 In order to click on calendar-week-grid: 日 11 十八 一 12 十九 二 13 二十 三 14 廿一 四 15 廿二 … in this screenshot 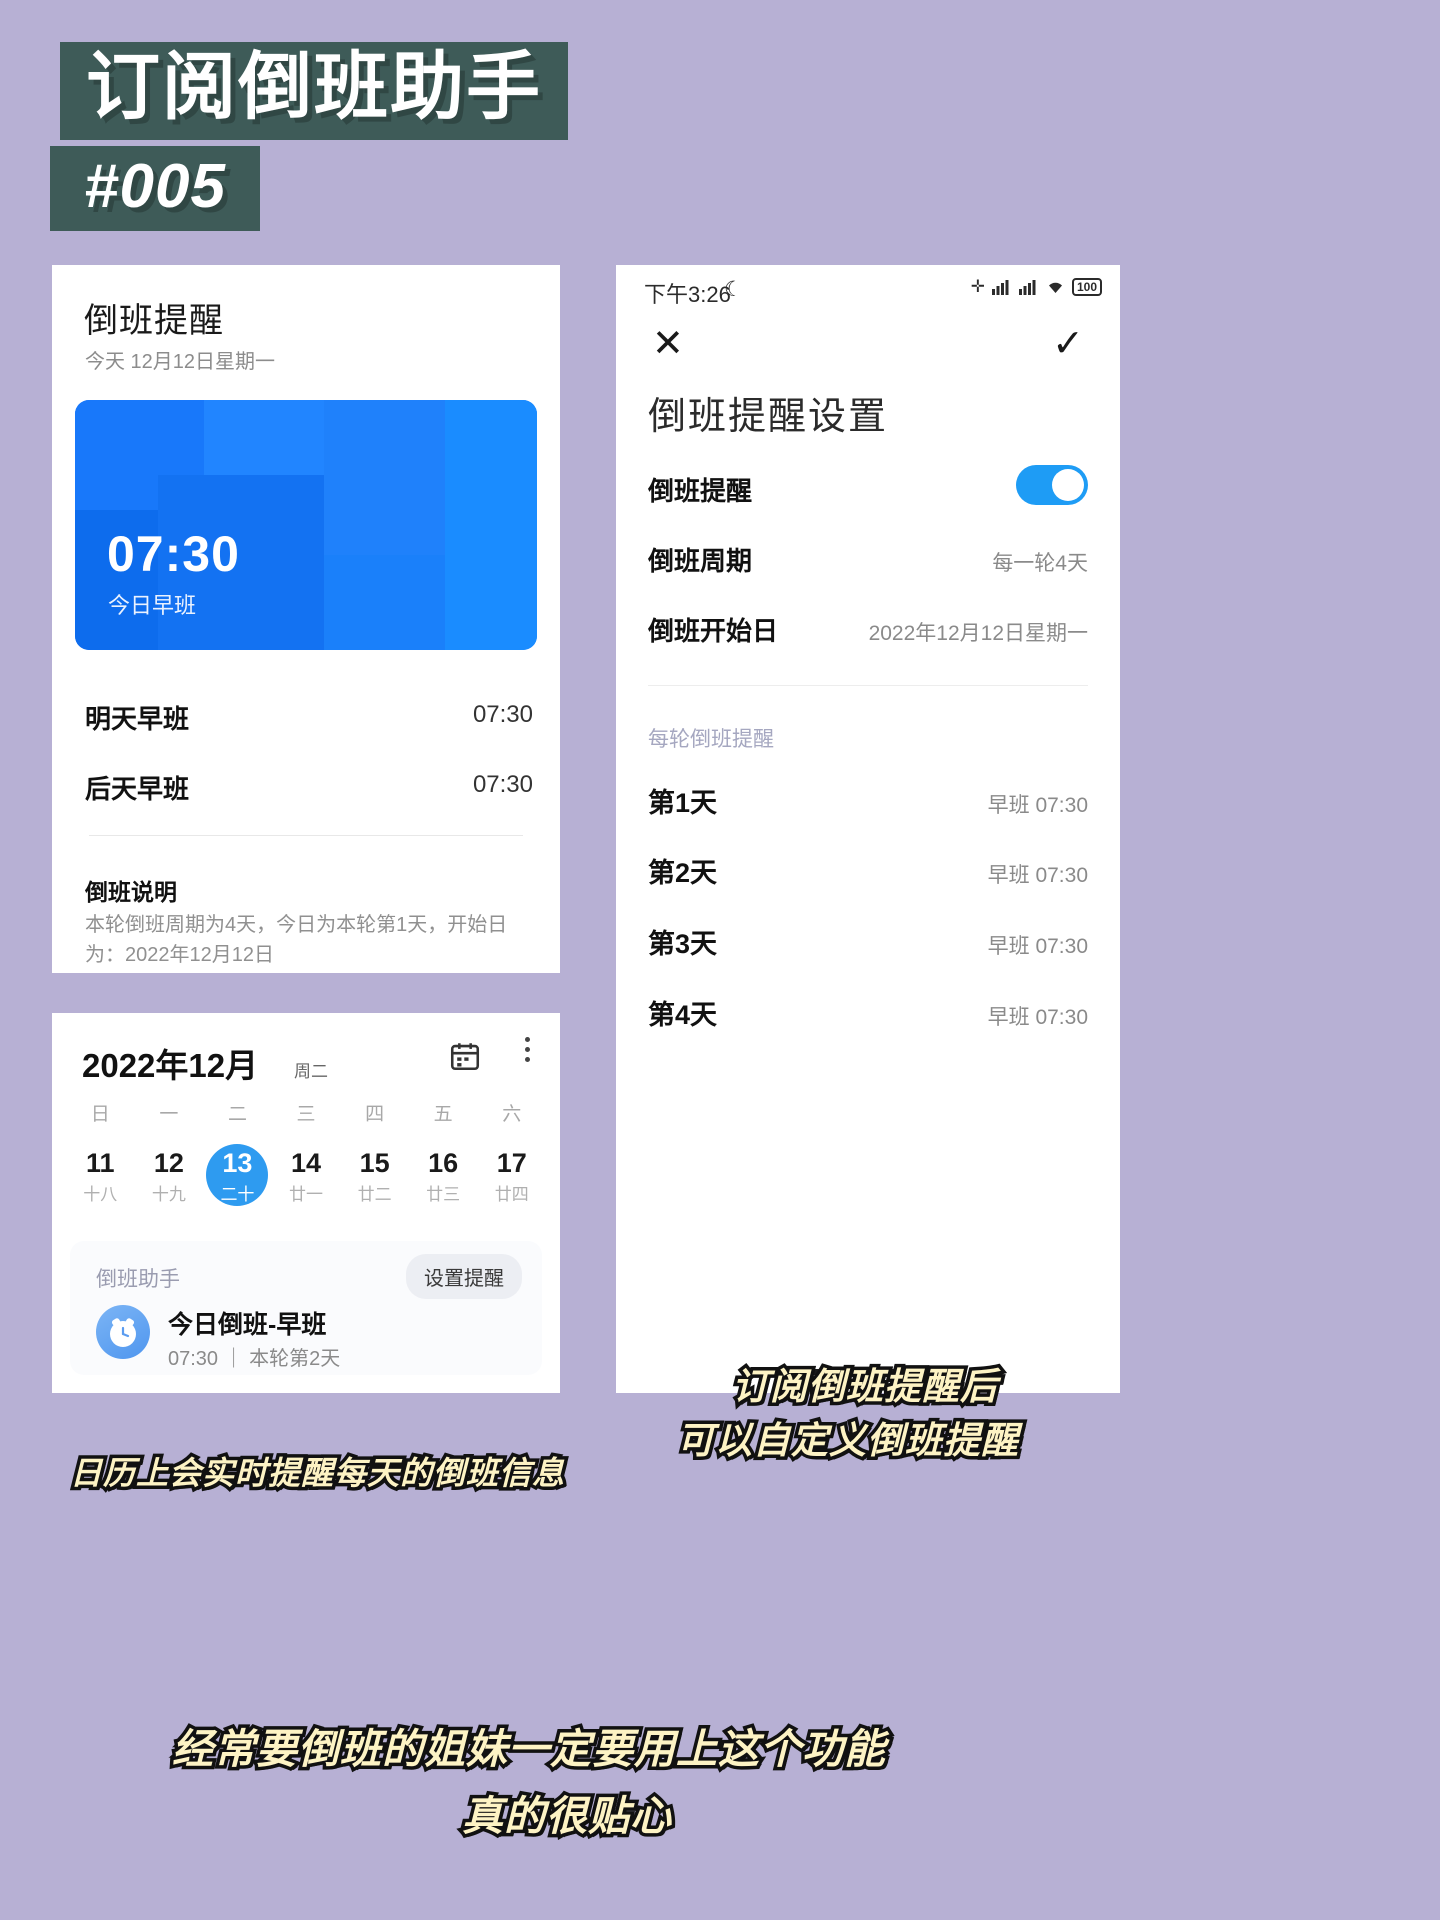, I will do `click(306, 1152)`.